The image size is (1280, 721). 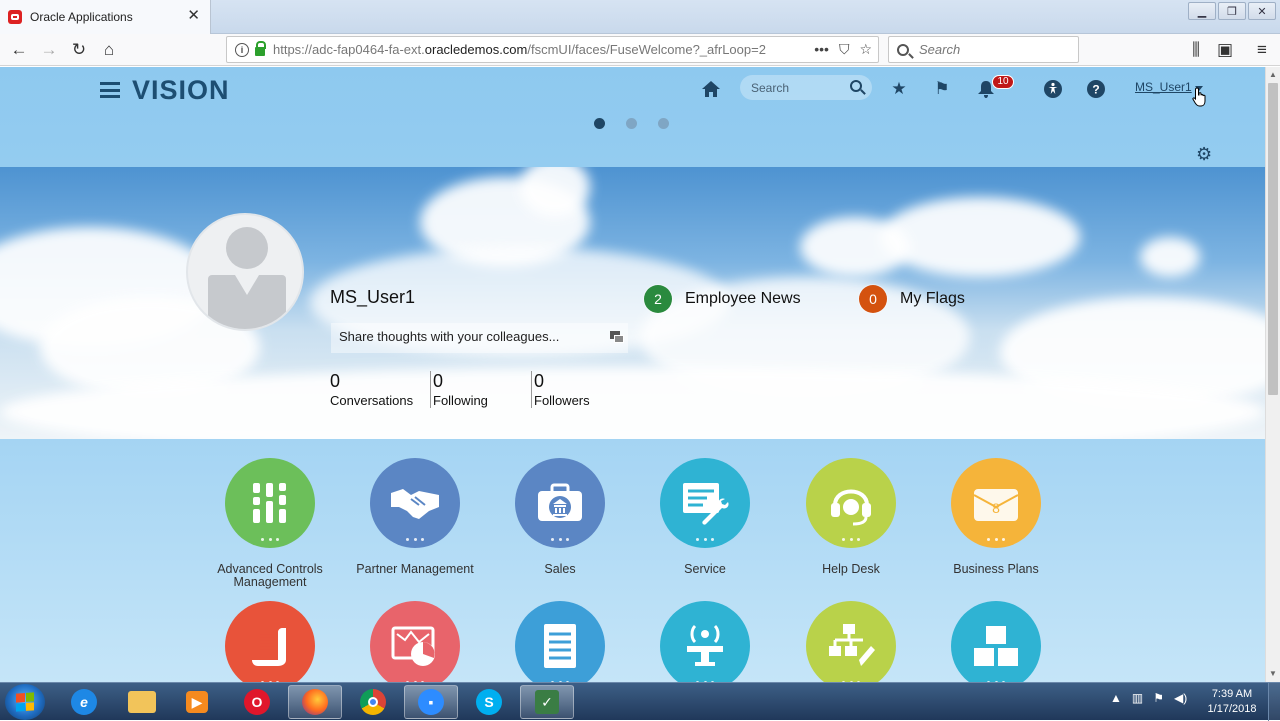 I want to click on chrome-icon, so click(x=373, y=702).